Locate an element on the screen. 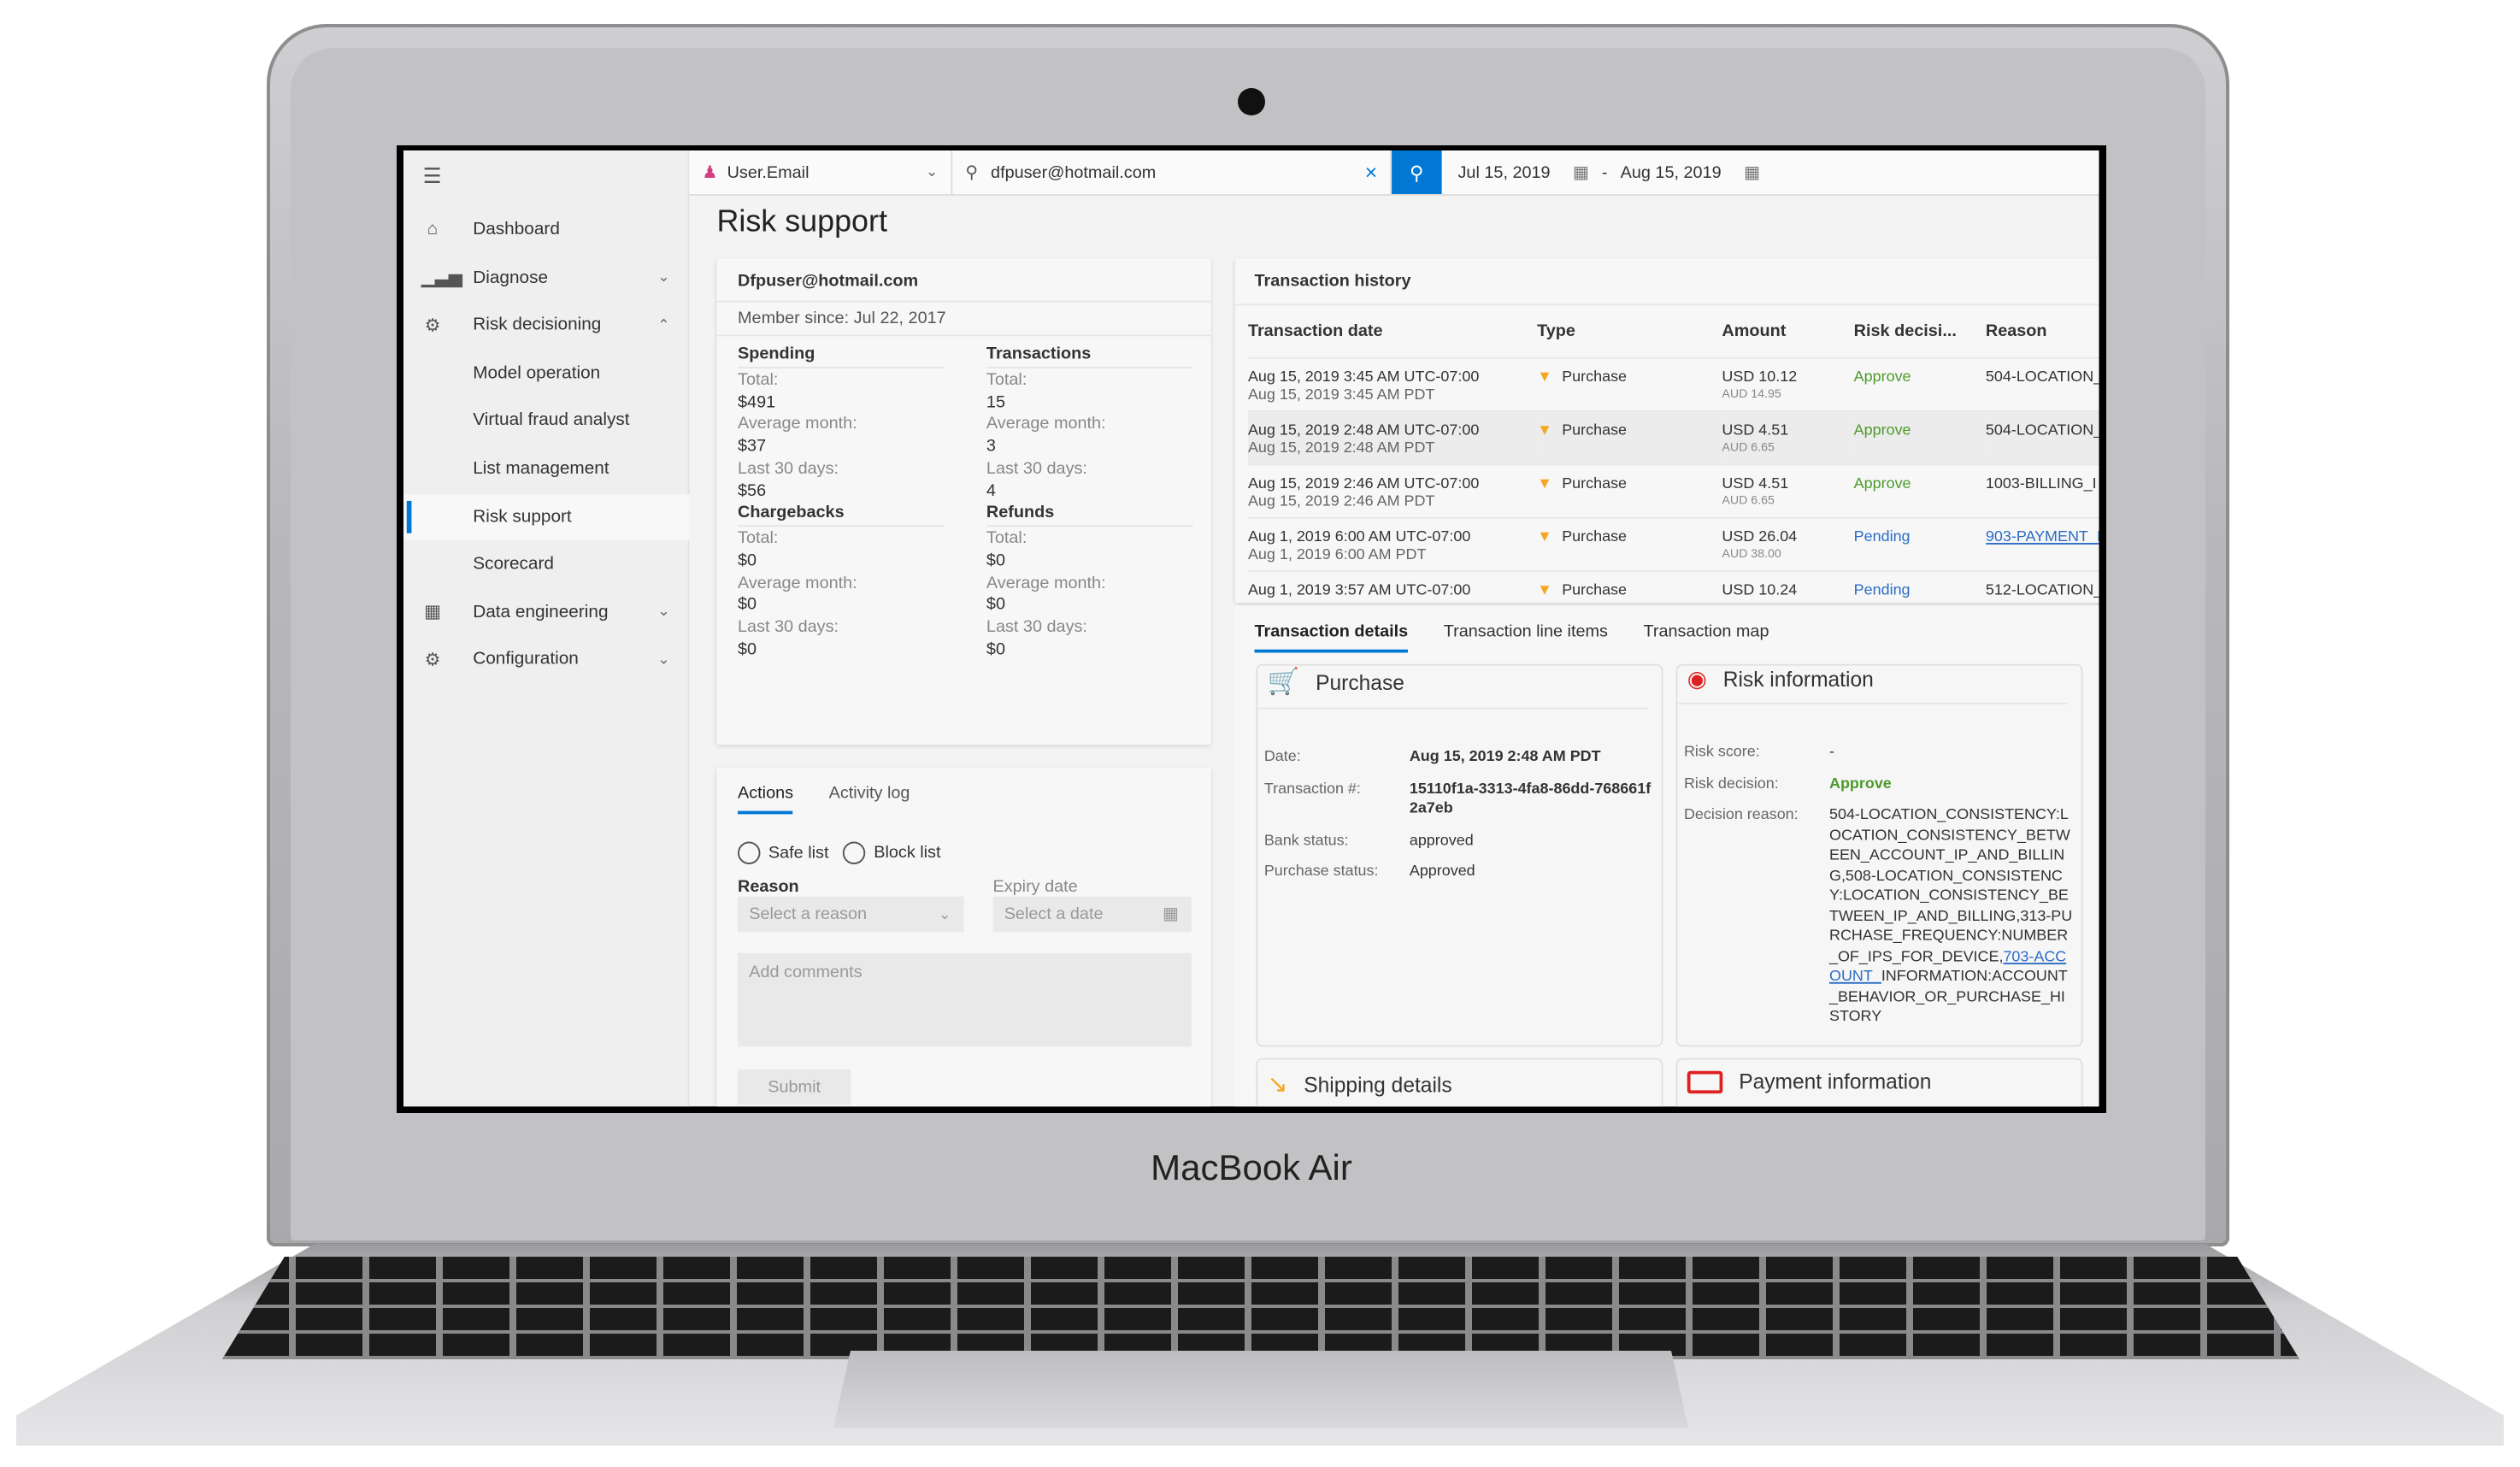  transaction-history-title: Transaction history is located at coordinates (1666, 282).